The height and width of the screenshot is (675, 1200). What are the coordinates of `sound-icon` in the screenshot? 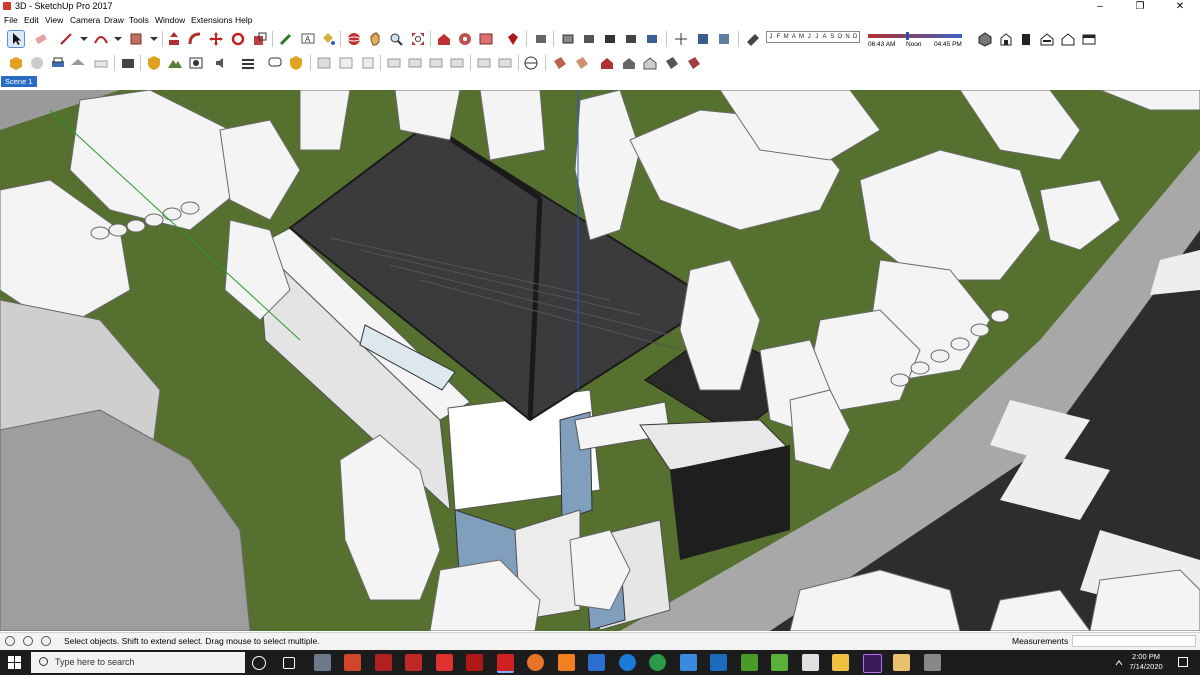 It's located at (222, 63).